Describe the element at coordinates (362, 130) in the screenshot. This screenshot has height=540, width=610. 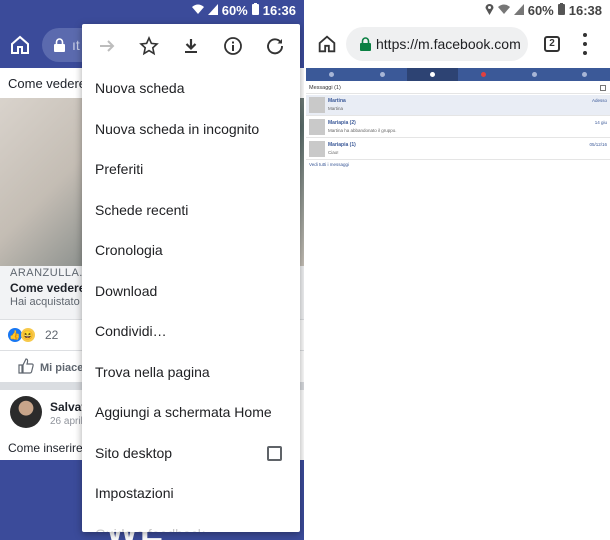
I see `conversation-snippet: Martina ha abbandonato il gruppo.` at that location.